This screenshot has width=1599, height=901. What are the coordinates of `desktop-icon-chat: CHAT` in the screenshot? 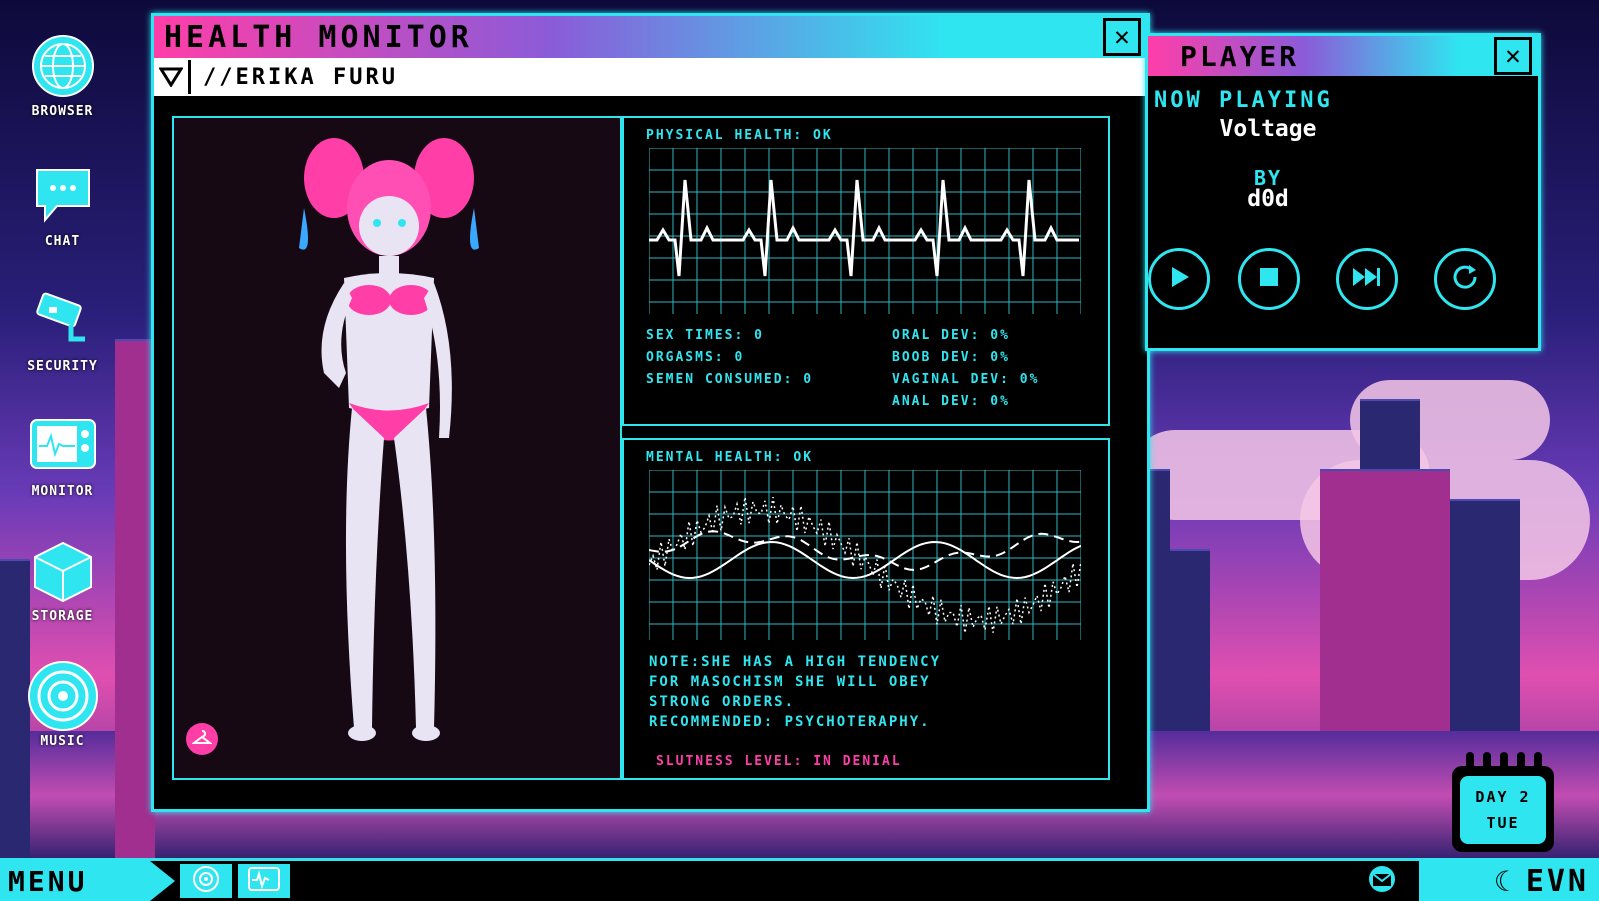 It's located at (62, 204).